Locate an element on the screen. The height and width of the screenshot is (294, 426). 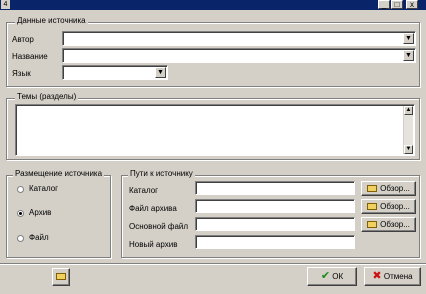
path-main-file-input is located at coordinates (275, 224).